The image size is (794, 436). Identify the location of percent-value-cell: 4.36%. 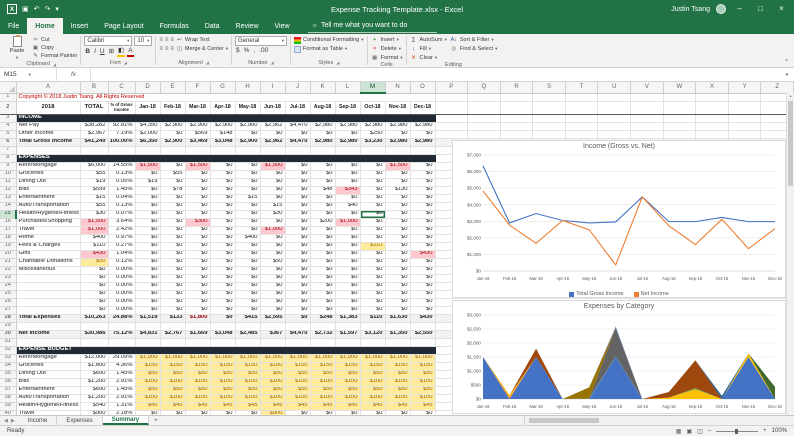
(122, 366).